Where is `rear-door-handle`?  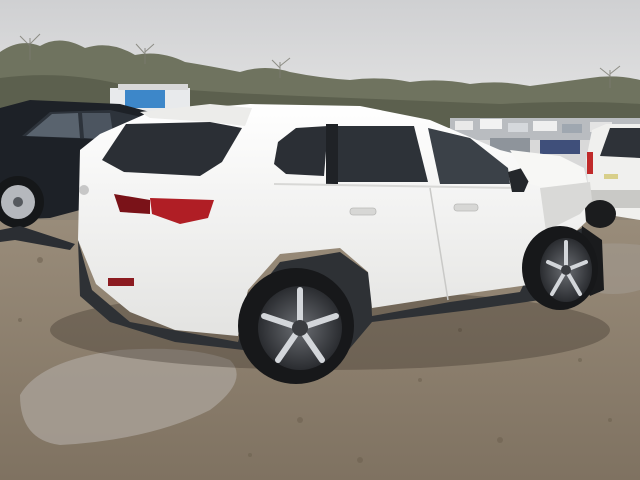 rear-door-handle is located at coordinates (363, 211).